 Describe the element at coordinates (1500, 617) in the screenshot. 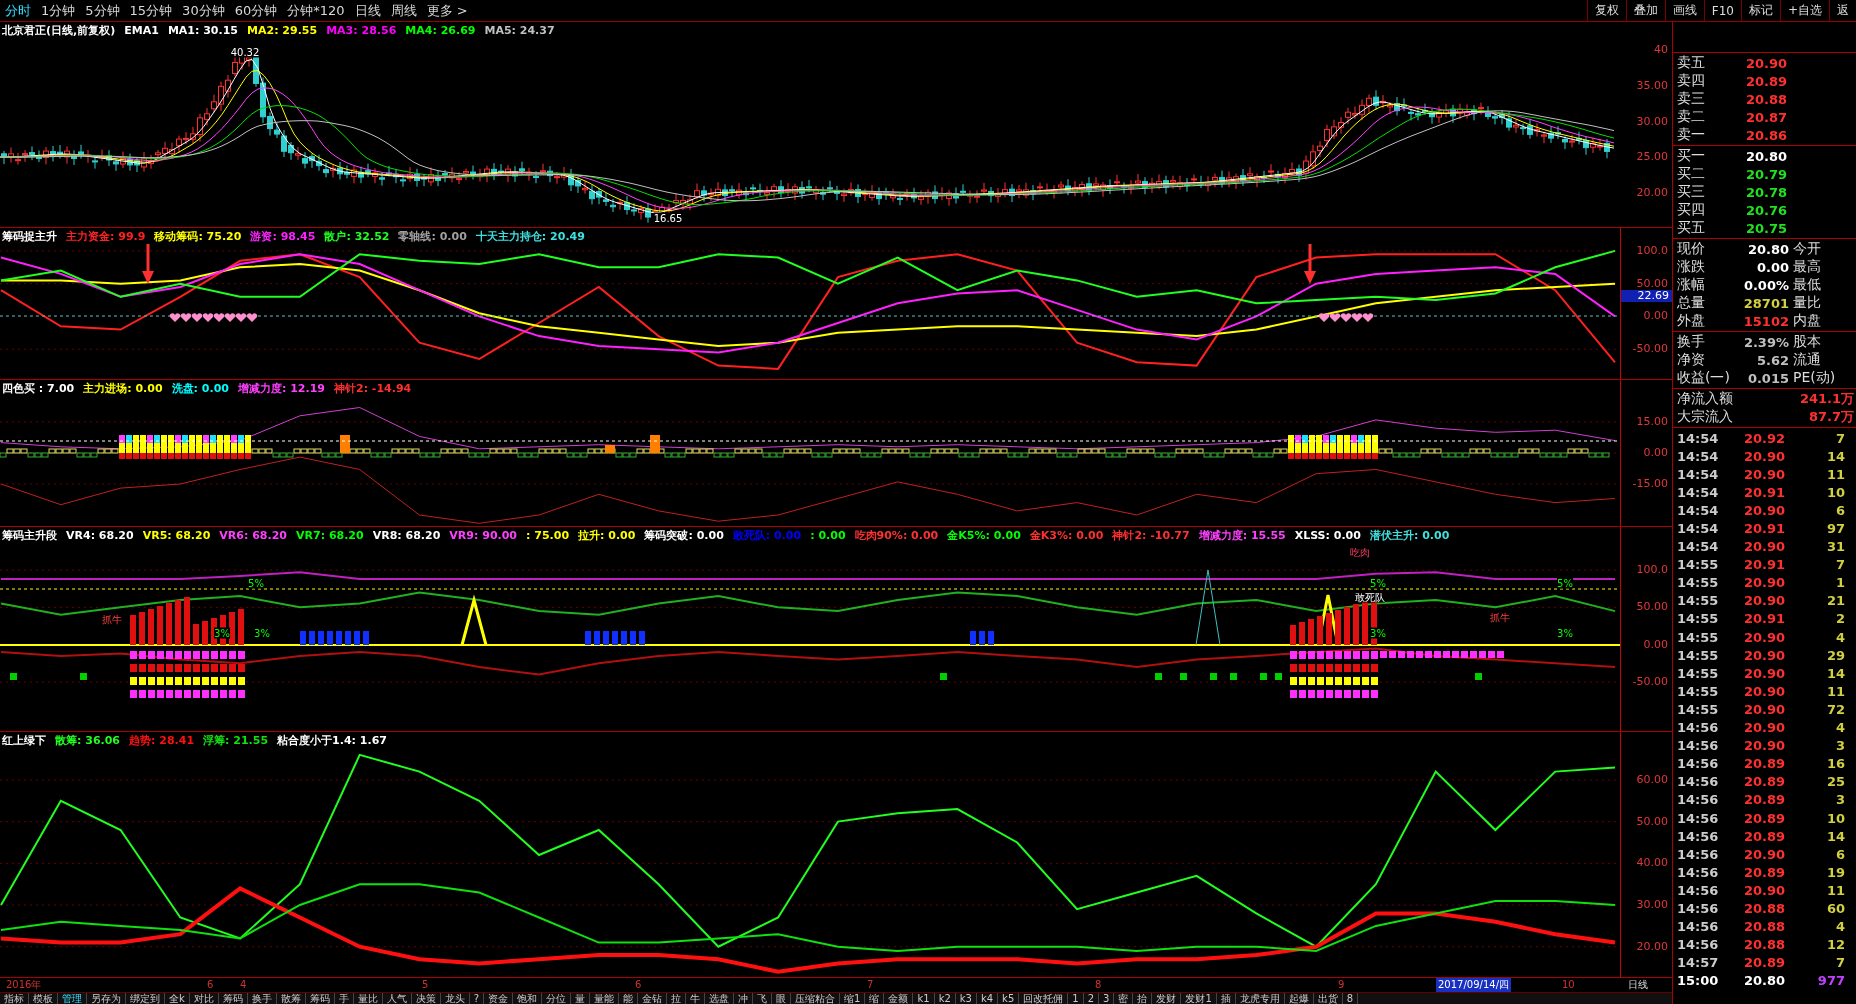

I see `chart-annotation: 抓牛` at that location.